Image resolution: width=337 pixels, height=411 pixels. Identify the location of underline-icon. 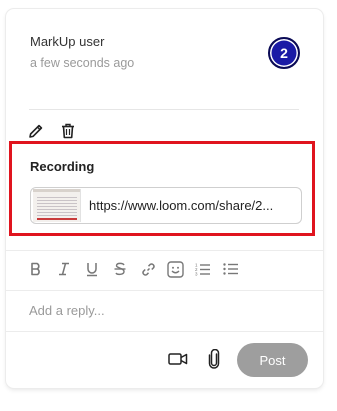
(92, 269).